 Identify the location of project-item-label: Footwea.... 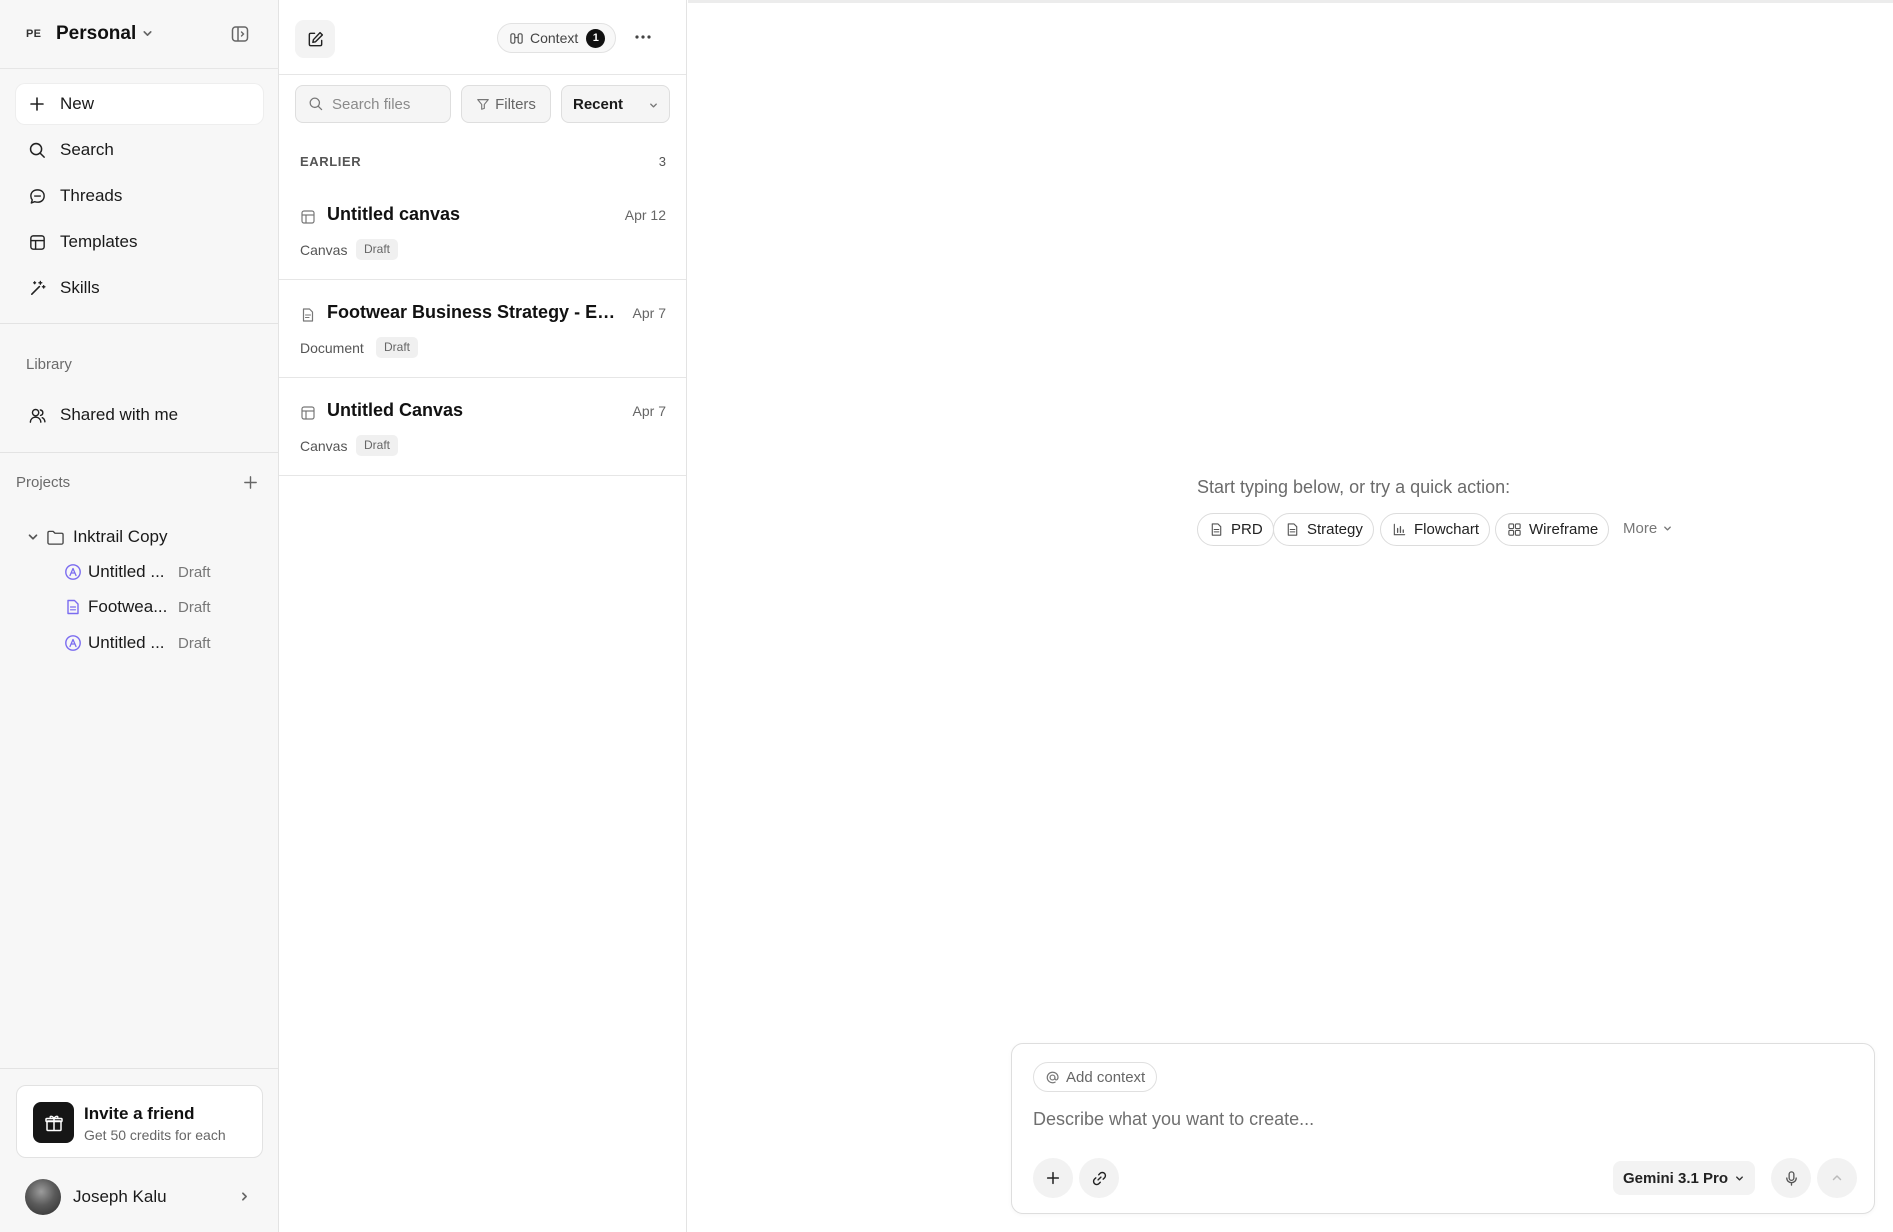
(128, 606).